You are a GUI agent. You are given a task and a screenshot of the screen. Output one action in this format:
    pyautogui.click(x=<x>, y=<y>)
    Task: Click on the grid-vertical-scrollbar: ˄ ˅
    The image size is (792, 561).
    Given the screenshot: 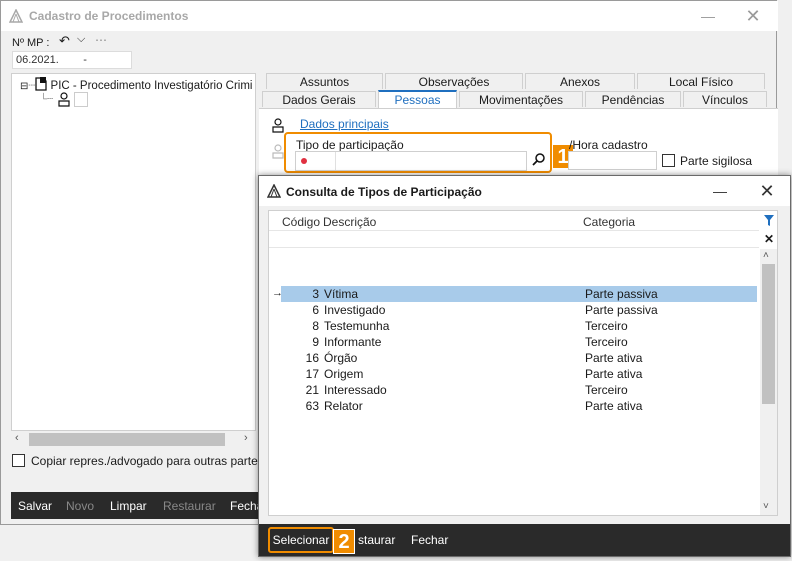 What is the action you would take?
    pyautogui.click(x=768, y=382)
    